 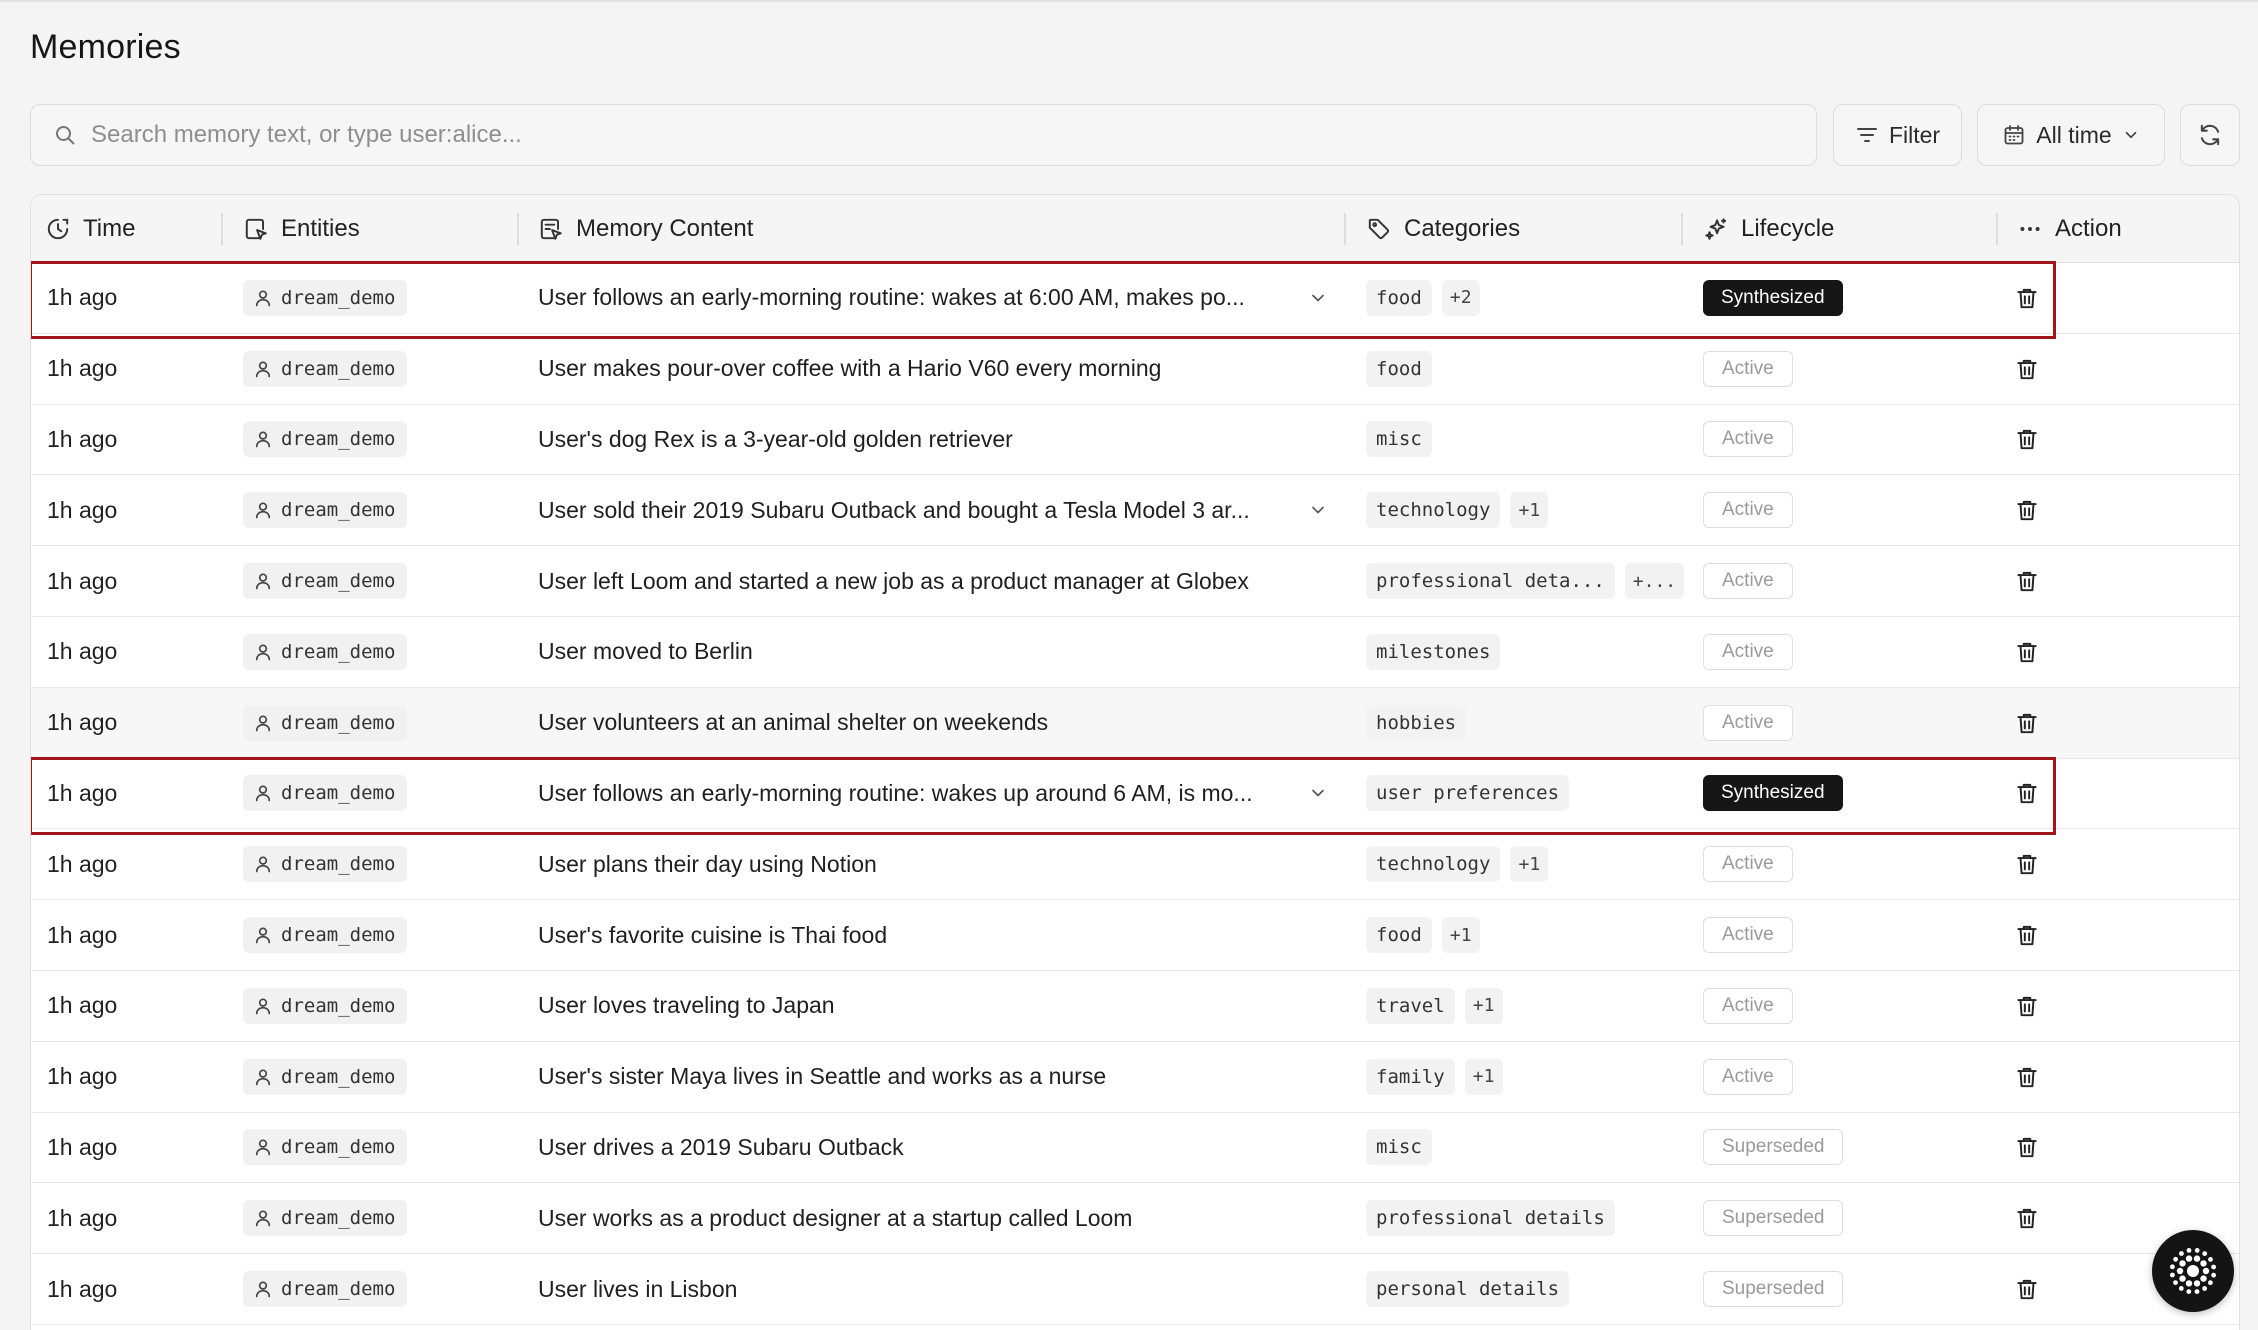 What do you see at coordinates (721, 1148) in the screenshot?
I see `memory-content: User drives a 2019 Subaru Outback` at bounding box center [721, 1148].